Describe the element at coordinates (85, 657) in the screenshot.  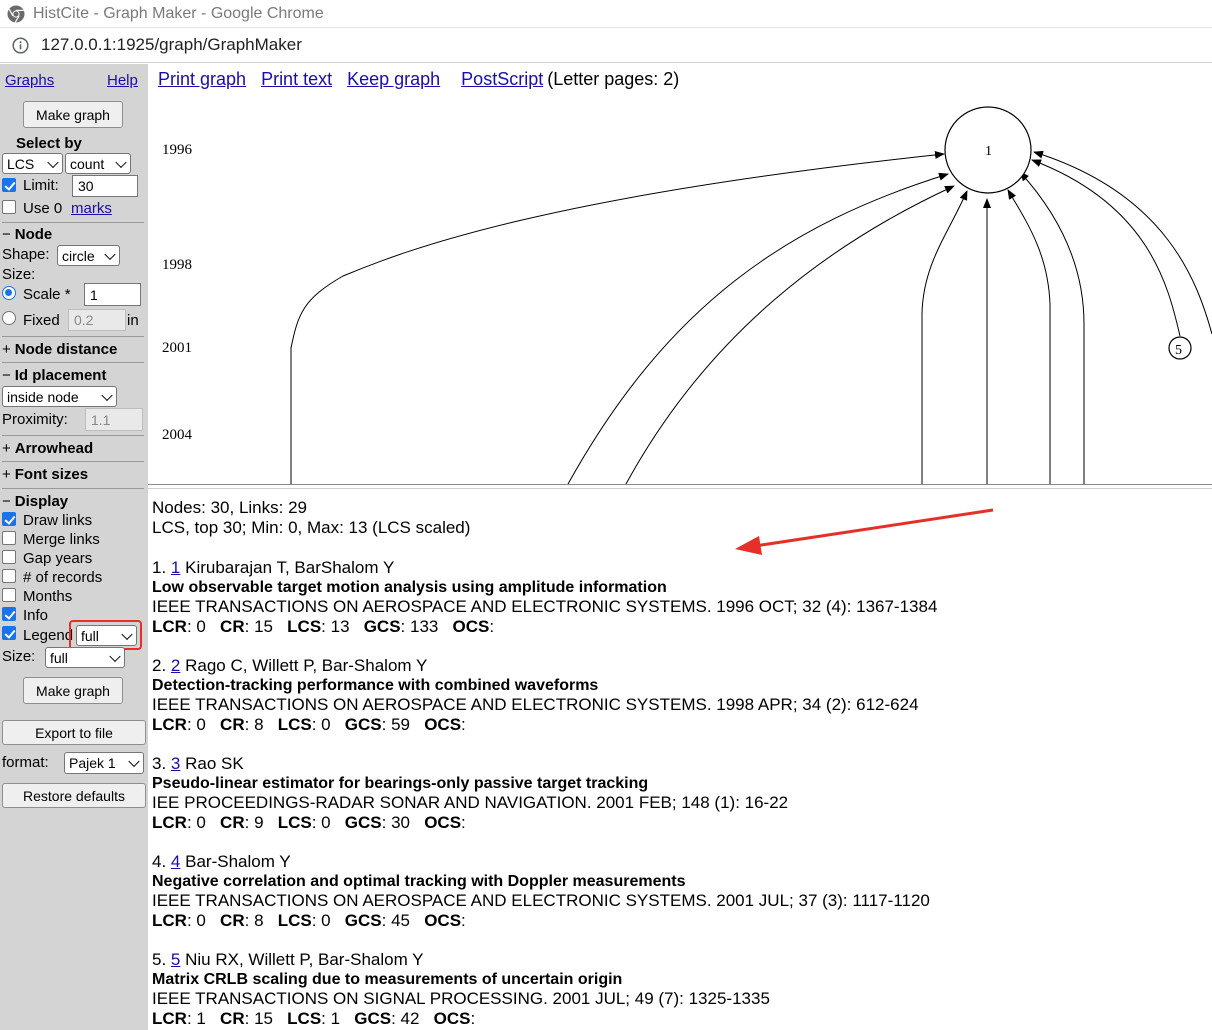
I see `legend-size-dropdown: full` at that location.